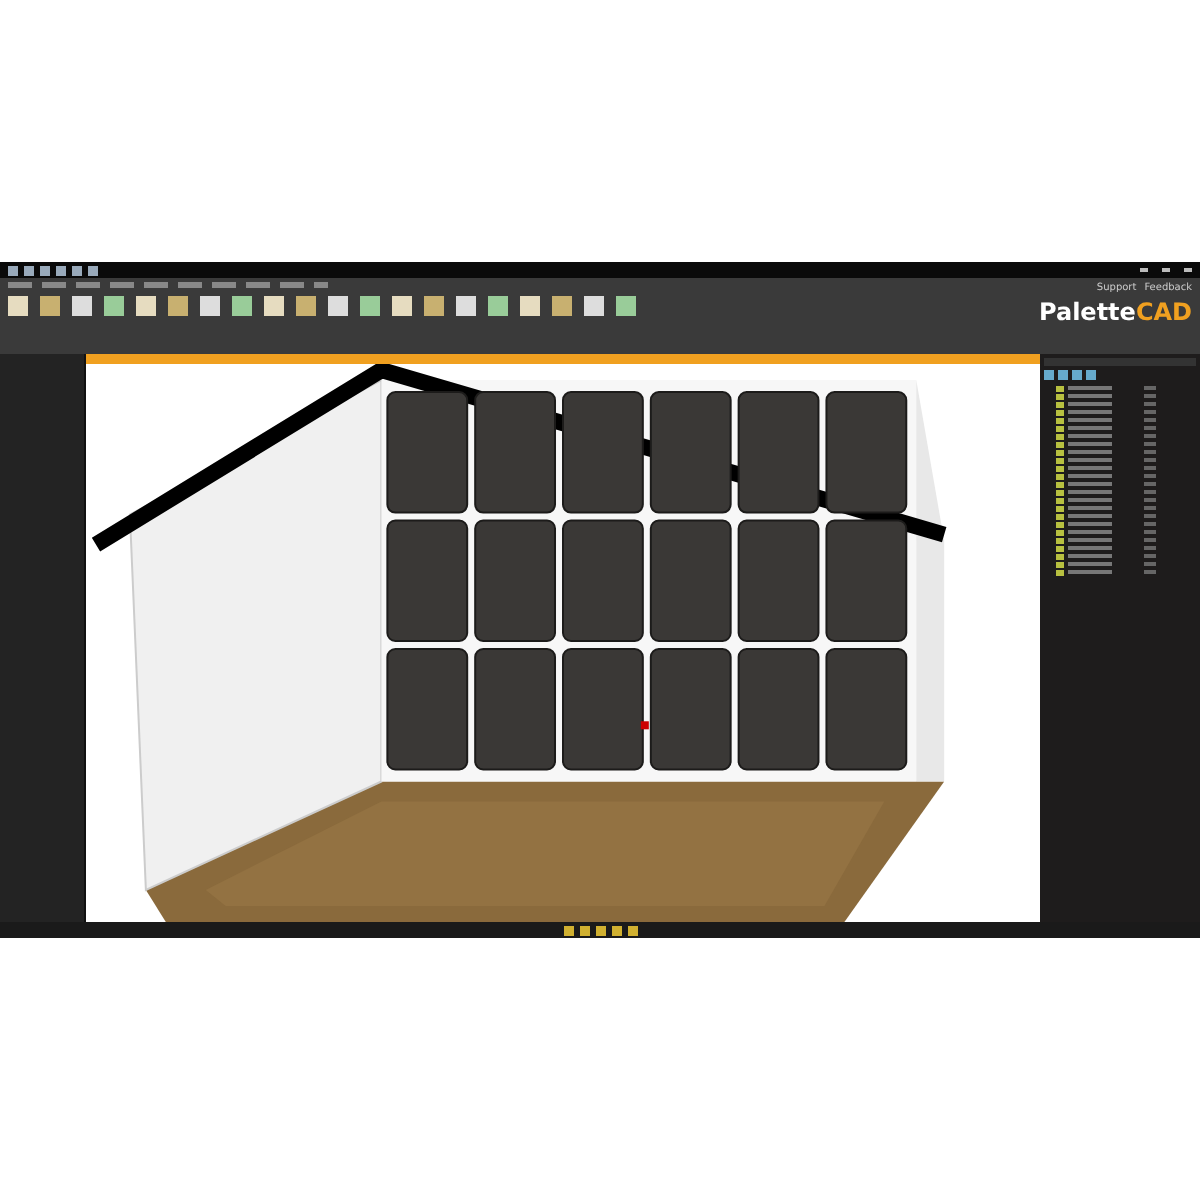  I want to click on brand-logo: PaletteCAD, so click(1115, 312).